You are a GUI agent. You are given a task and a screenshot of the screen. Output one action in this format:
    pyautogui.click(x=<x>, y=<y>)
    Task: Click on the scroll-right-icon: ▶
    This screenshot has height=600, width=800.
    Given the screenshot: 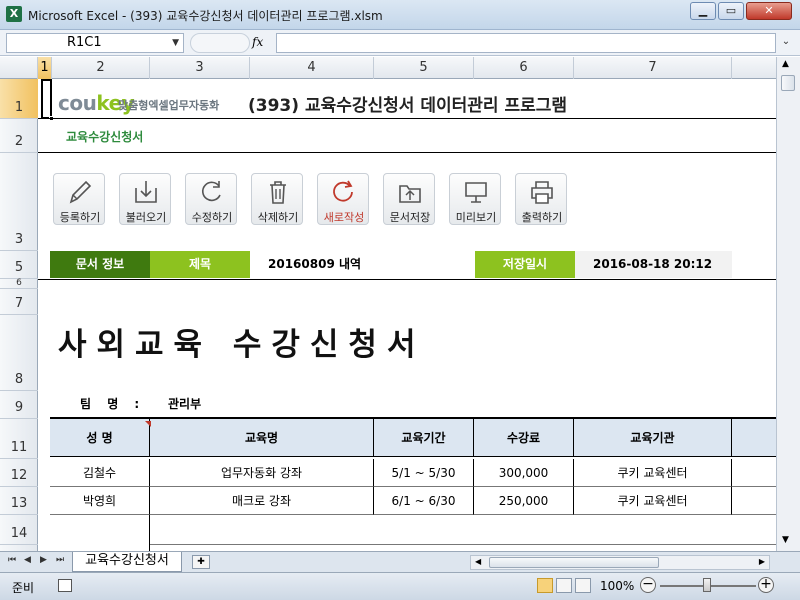 What is the action you would take?
    pyautogui.click(x=762, y=561)
    